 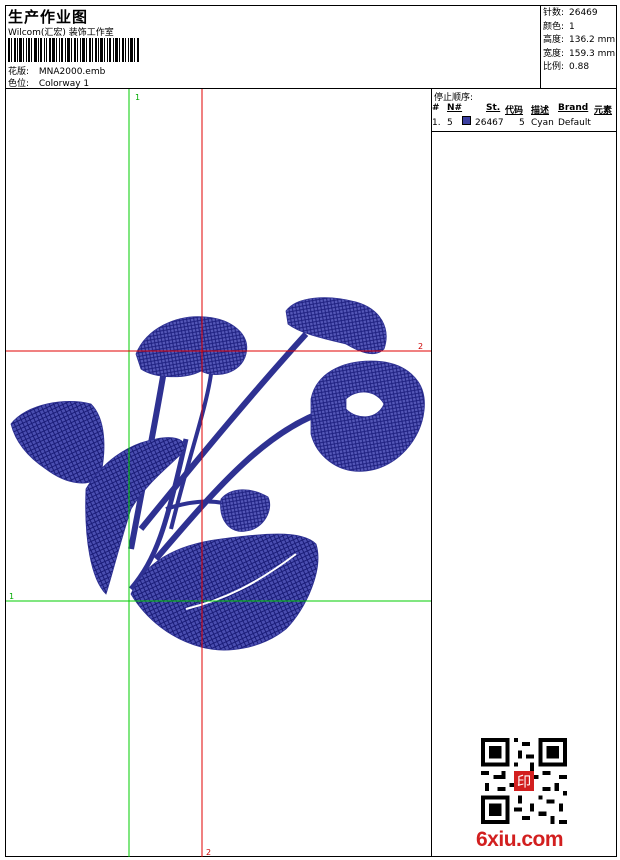 I want to click on stat-colors: 颜色: 1, so click(x=559, y=26).